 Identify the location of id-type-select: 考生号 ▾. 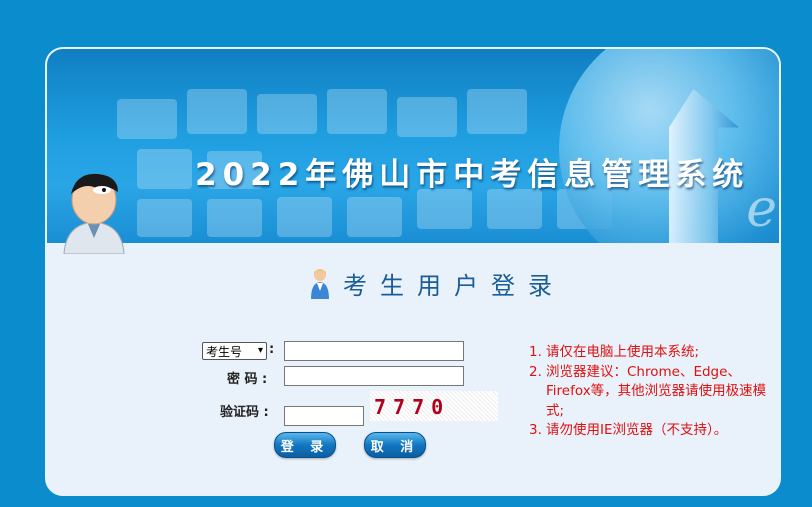
(234, 351).